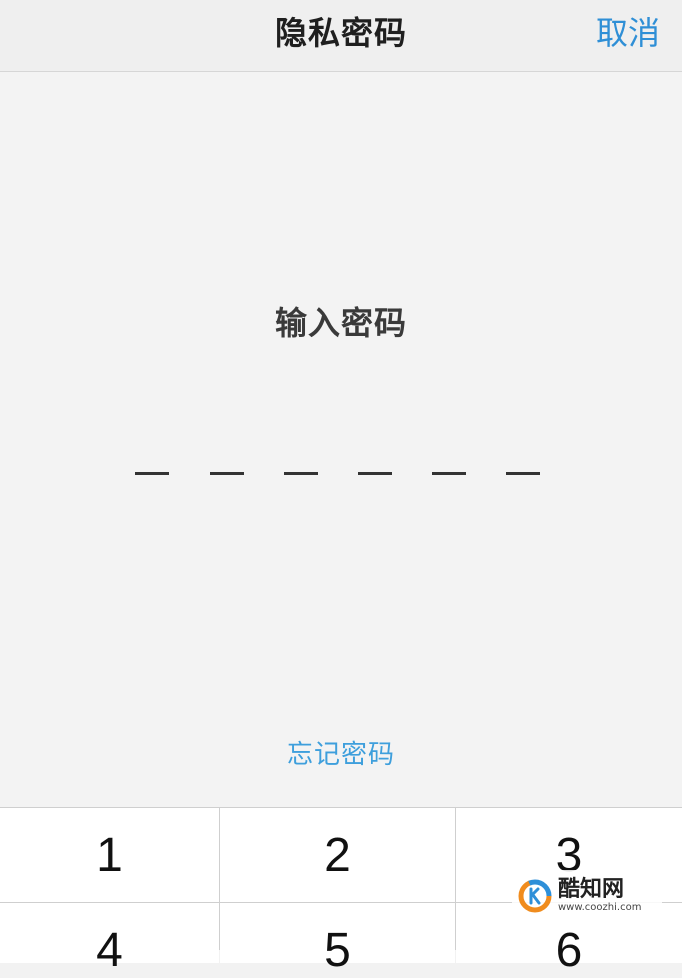 The image size is (682, 978). What do you see at coordinates (340, 323) in the screenshot?
I see `passcode-prompt: 输入密码` at bounding box center [340, 323].